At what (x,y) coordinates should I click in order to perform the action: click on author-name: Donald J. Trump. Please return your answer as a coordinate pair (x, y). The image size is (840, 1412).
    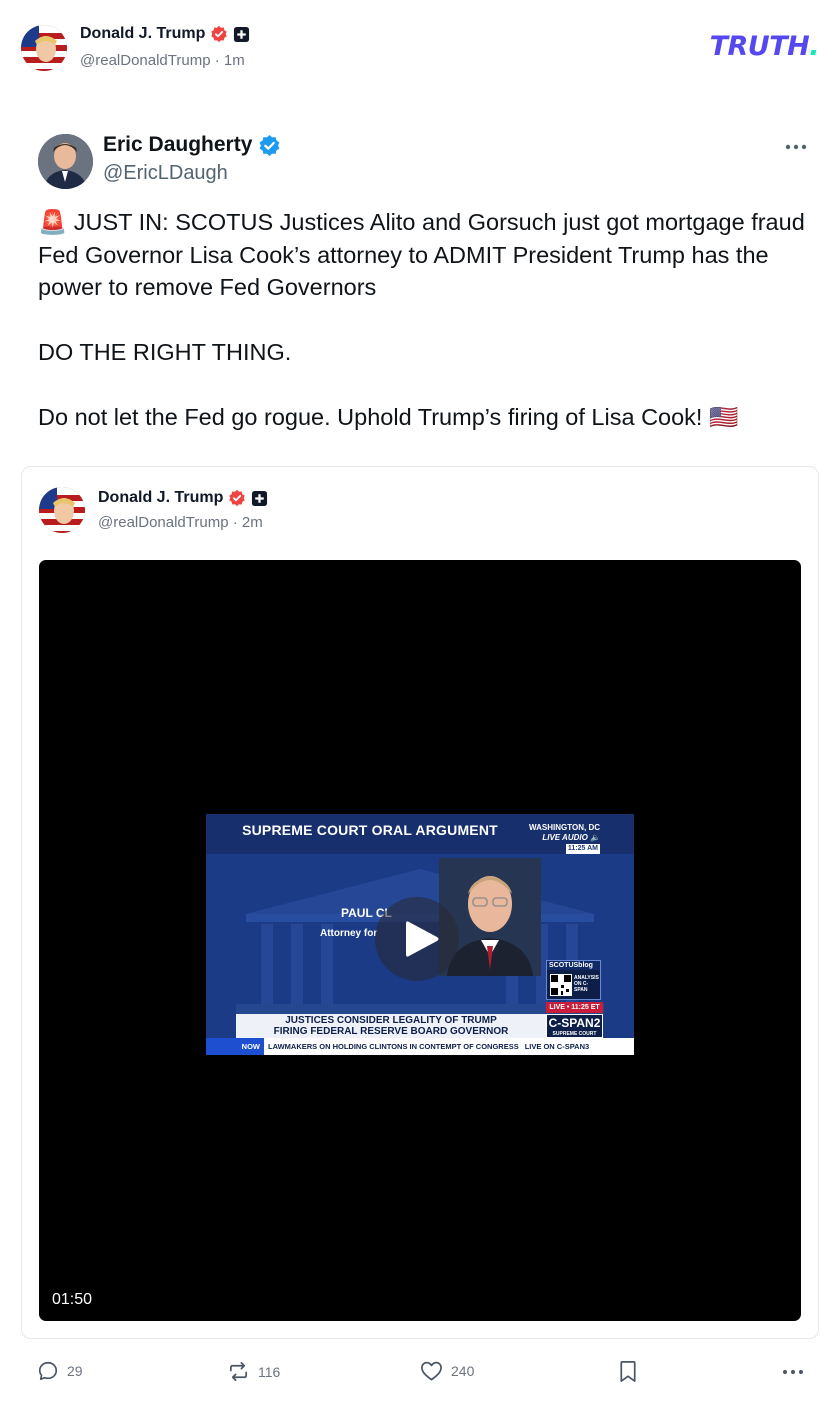
    Looking at the image, I should click on (142, 34).